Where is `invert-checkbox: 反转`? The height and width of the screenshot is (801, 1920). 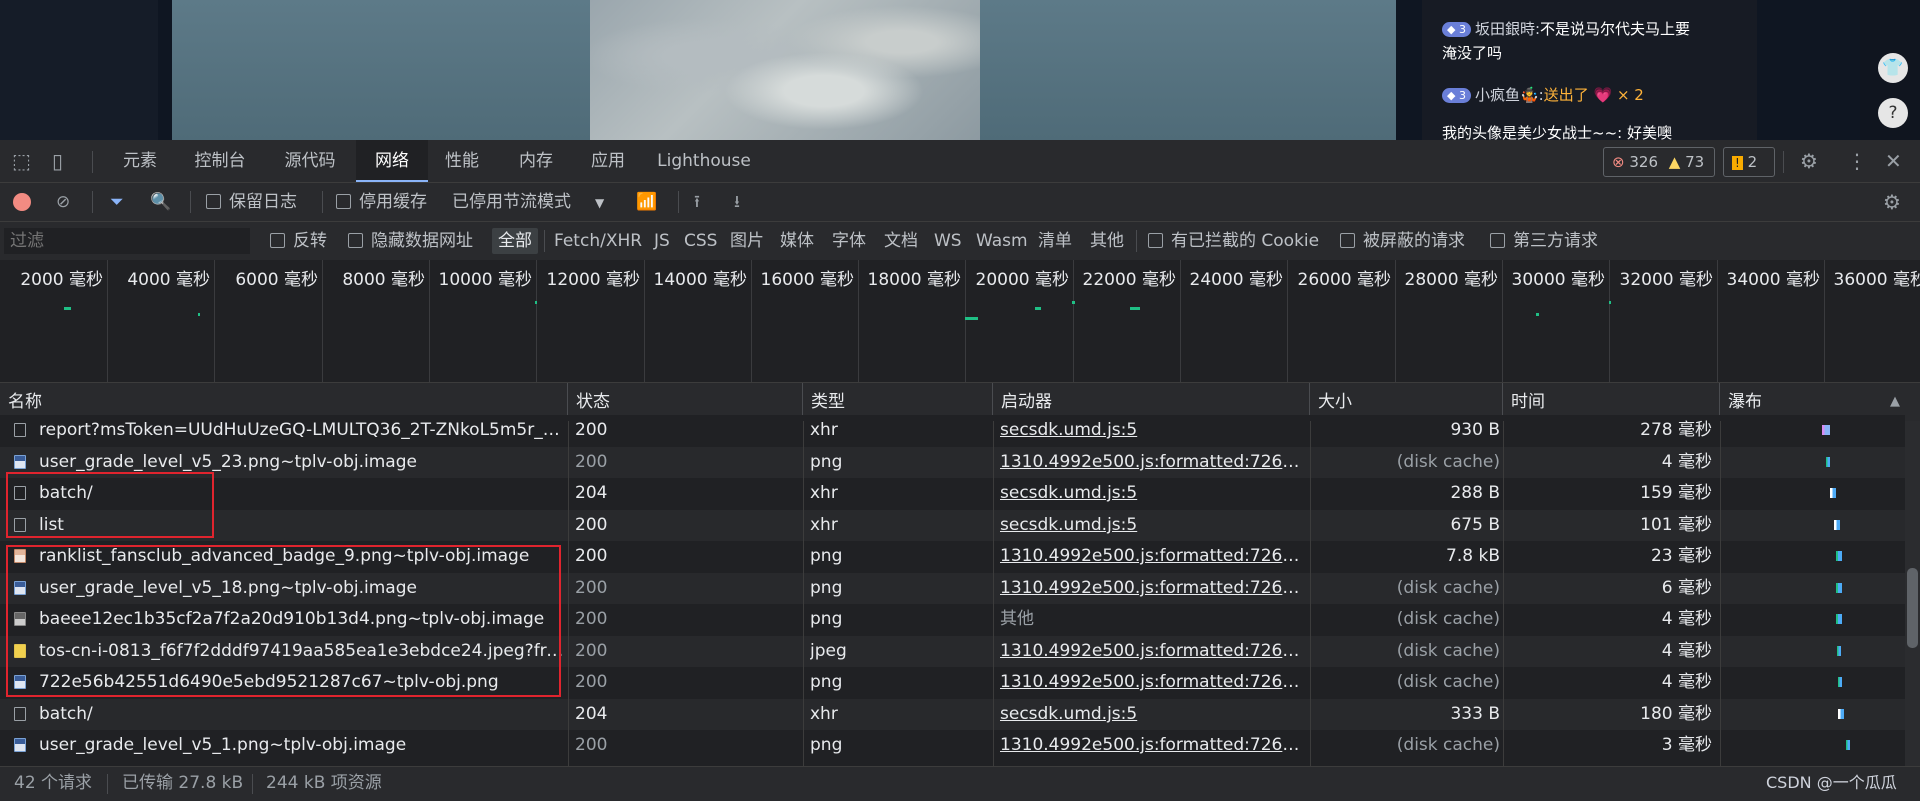
invert-checkbox: 反转 is located at coordinates (298, 241).